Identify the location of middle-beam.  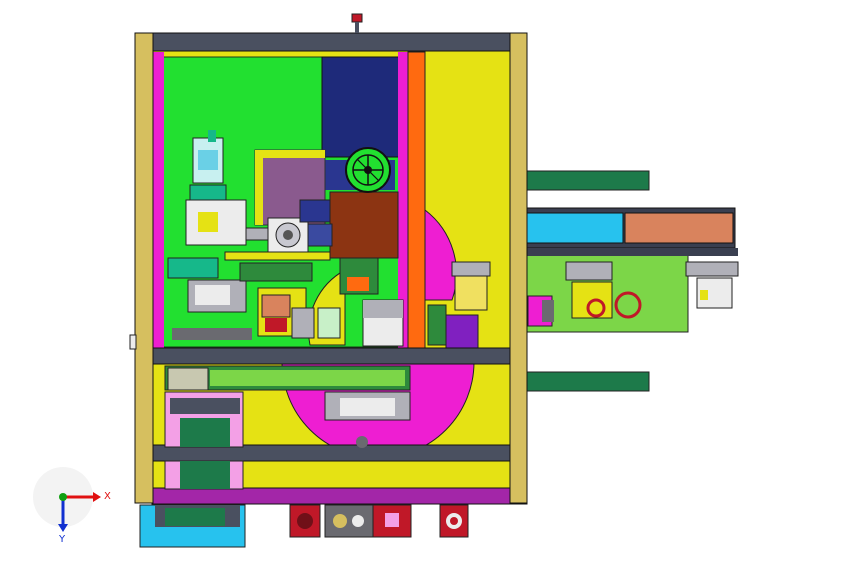
(338, 356).